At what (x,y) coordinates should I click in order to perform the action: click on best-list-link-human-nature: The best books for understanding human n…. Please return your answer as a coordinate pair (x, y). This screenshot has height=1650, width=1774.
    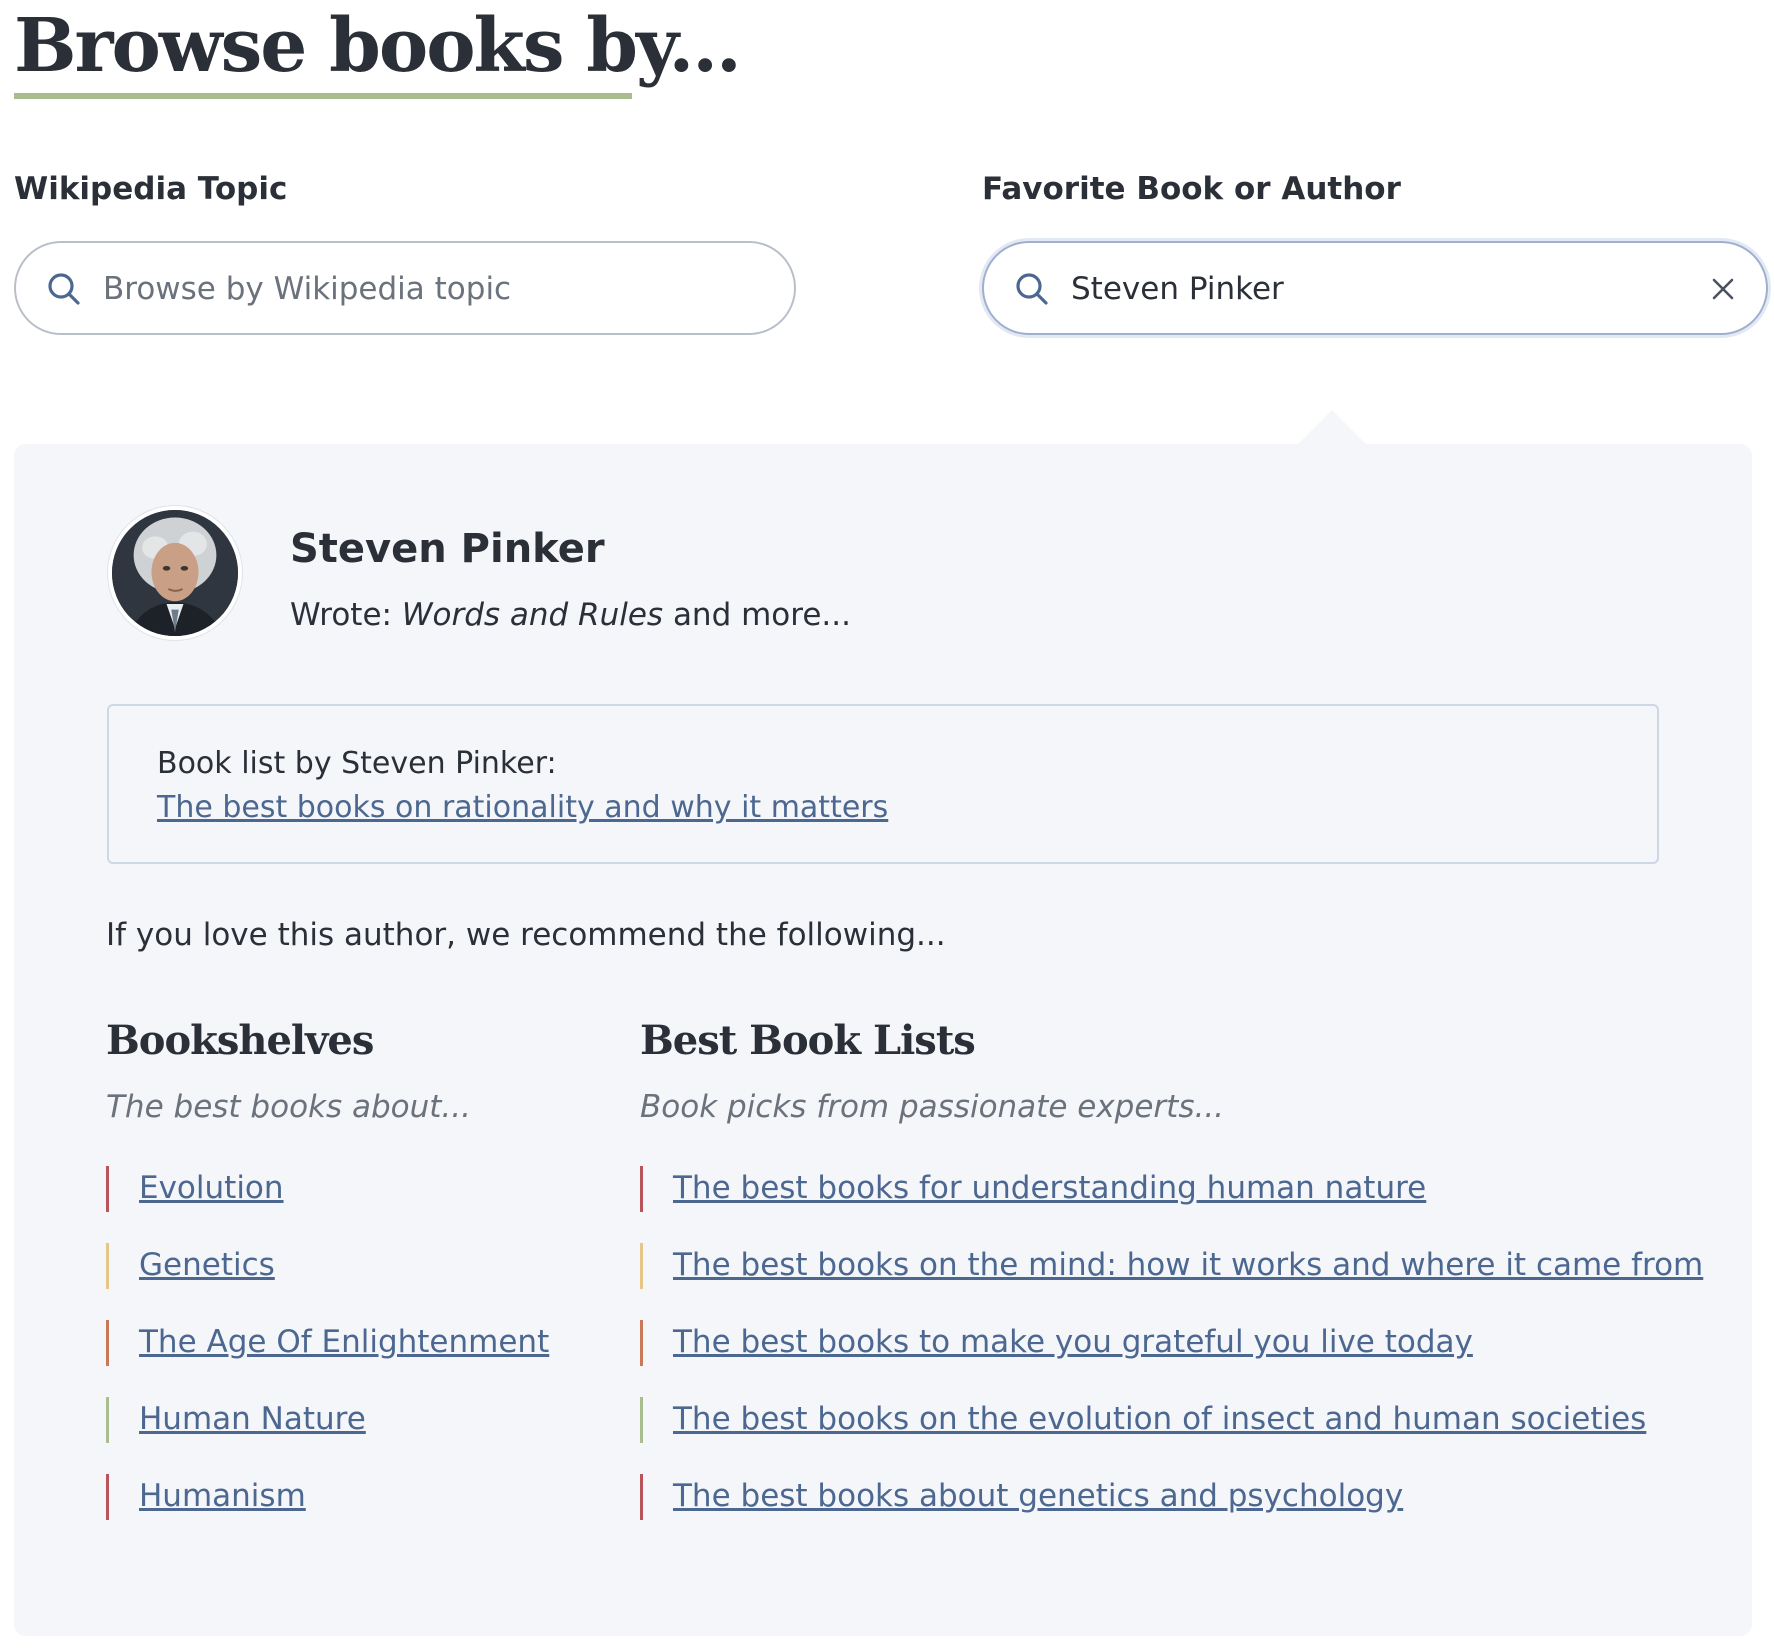
    Looking at the image, I should click on (1049, 1188).